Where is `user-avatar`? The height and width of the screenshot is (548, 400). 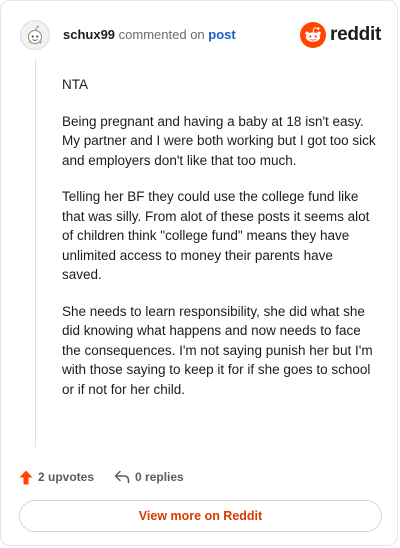 user-avatar is located at coordinates (35, 35).